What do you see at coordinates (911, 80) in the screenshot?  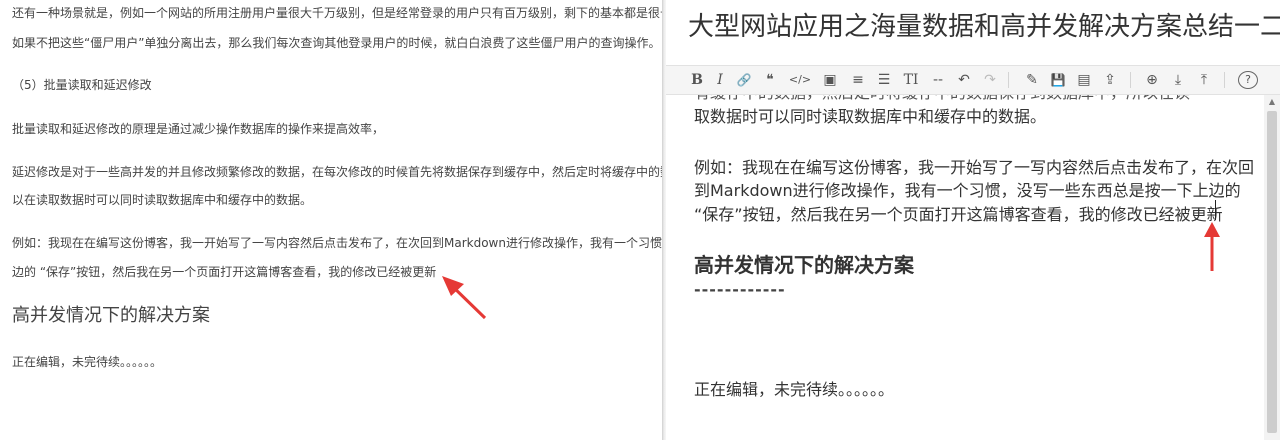 I see `heading-icon: TI` at bounding box center [911, 80].